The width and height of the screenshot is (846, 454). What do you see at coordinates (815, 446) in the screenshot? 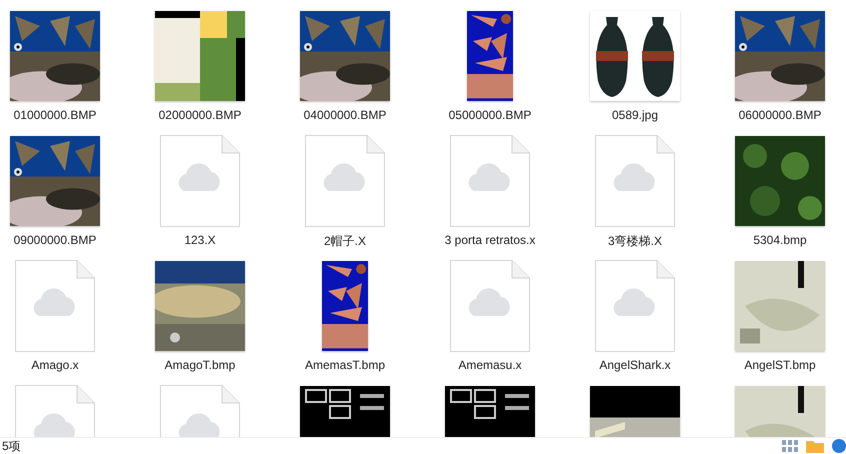
I see `folder-icon` at bounding box center [815, 446].